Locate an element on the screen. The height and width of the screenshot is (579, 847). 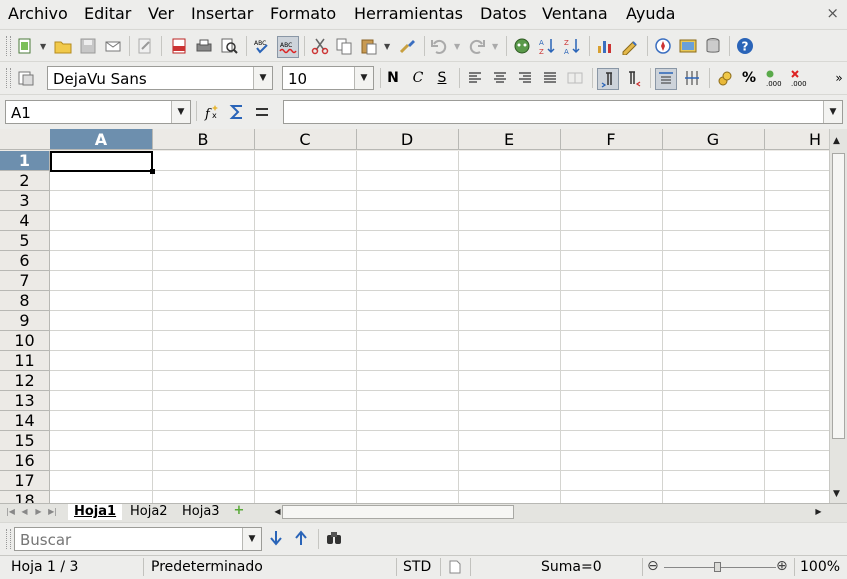
print-icon is located at coordinates (204, 46).